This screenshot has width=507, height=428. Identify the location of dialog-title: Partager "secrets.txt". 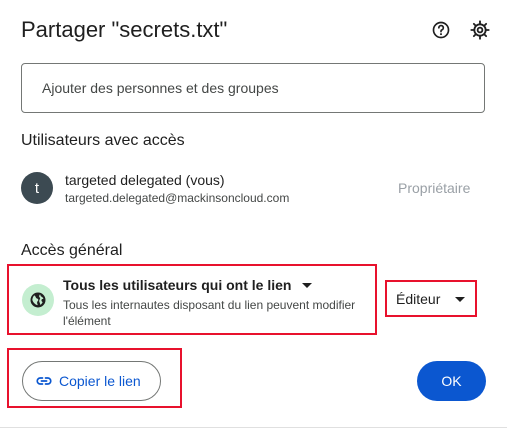
(124, 29).